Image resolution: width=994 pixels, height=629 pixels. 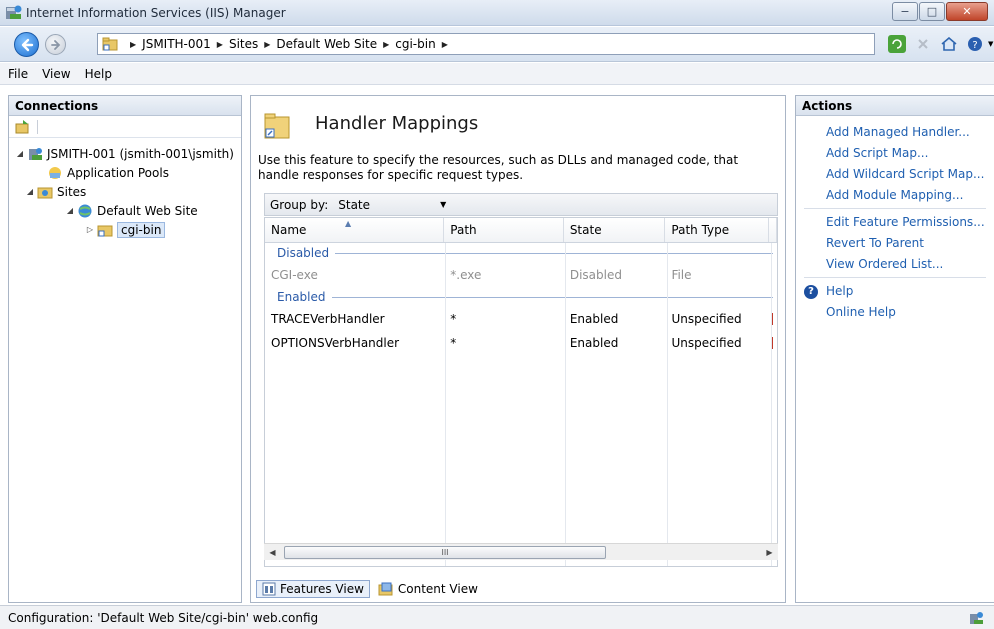 I want to click on menu-file: File, so click(x=18, y=74).